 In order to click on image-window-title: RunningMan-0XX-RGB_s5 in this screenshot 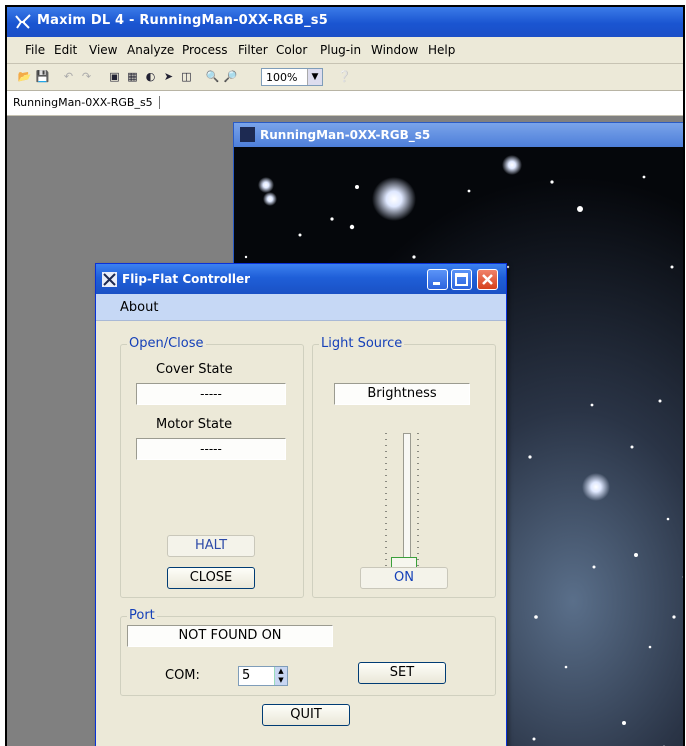, I will do `click(345, 135)`.